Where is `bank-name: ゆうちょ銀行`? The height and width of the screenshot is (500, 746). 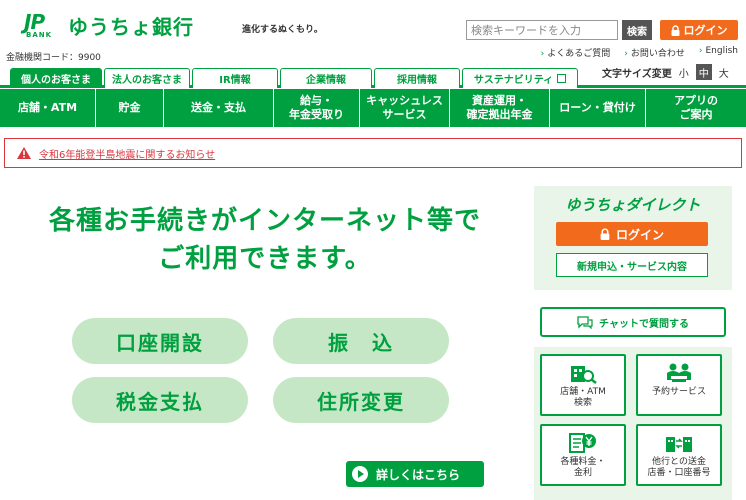 bank-name: ゆうちょ銀行 is located at coordinates (131, 26).